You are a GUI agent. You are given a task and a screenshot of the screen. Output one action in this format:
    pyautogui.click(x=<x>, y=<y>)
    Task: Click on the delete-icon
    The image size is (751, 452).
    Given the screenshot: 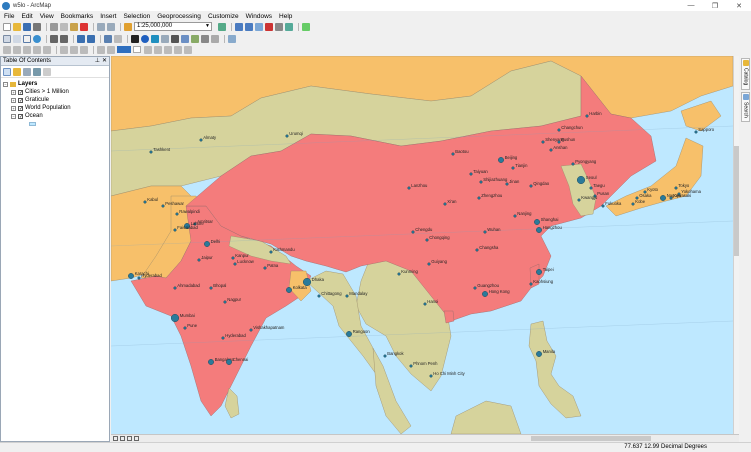 What is the action you would take?
    pyautogui.click(x=84, y=26)
    